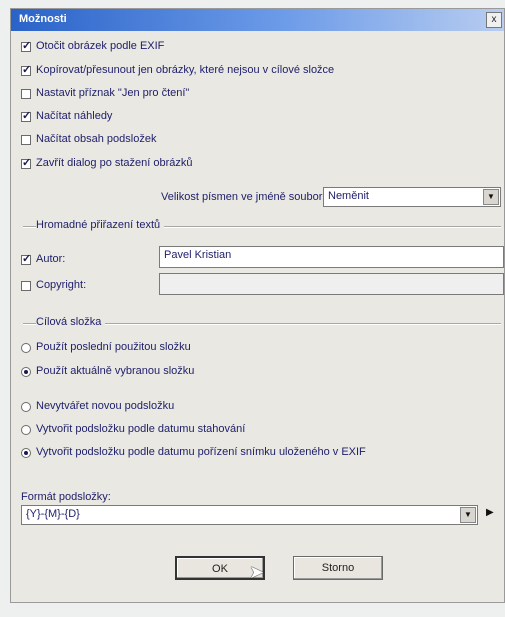 The height and width of the screenshot is (617, 505). What do you see at coordinates (26, 162) in the screenshot?
I see `checkbox-close-after-download` at bounding box center [26, 162].